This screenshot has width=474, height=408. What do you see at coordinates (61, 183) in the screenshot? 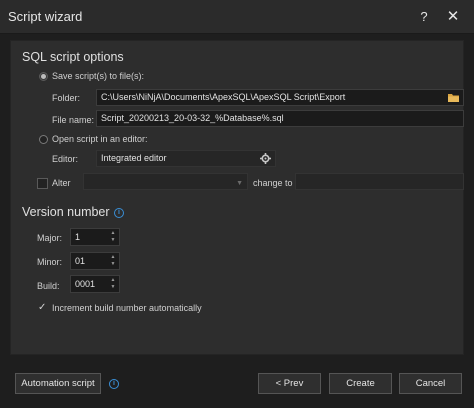
I see `alter-label: Alter` at bounding box center [61, 183].